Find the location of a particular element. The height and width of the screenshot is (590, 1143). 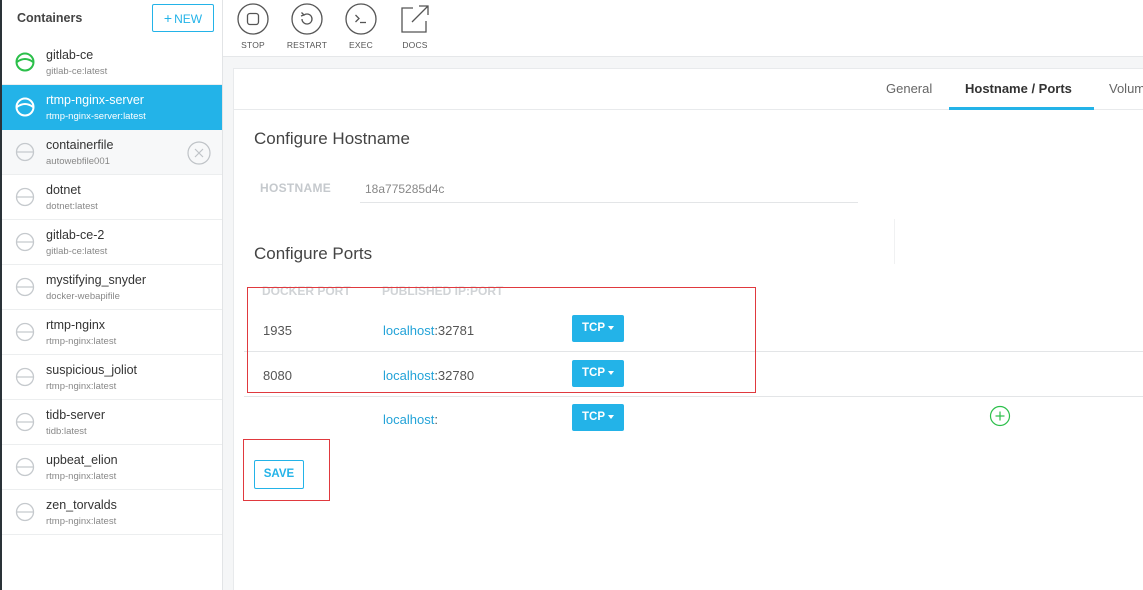

remove-container-icon is located at coordinates (199, 153).